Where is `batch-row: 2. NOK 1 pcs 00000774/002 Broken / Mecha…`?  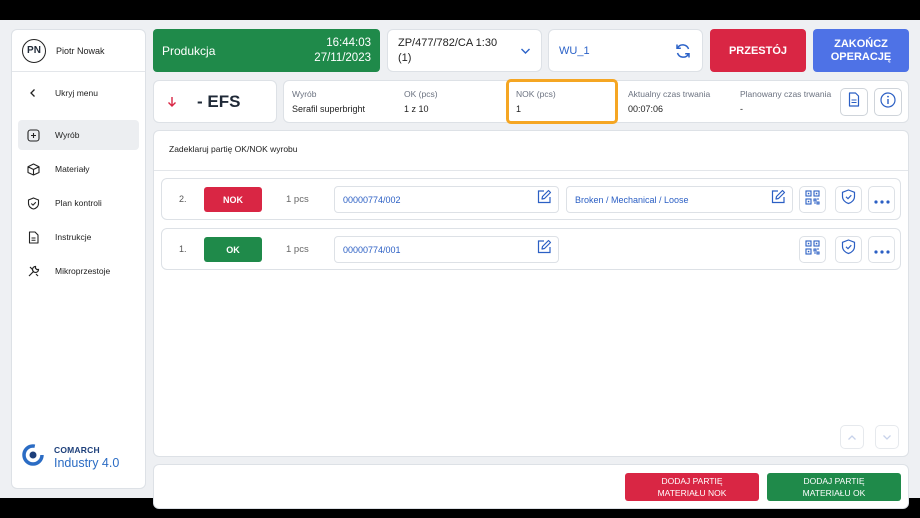 batch-row: 2. NOK 1 pcs 00000774/002 Broken / Mecha… is located at coordinates (531, 199).